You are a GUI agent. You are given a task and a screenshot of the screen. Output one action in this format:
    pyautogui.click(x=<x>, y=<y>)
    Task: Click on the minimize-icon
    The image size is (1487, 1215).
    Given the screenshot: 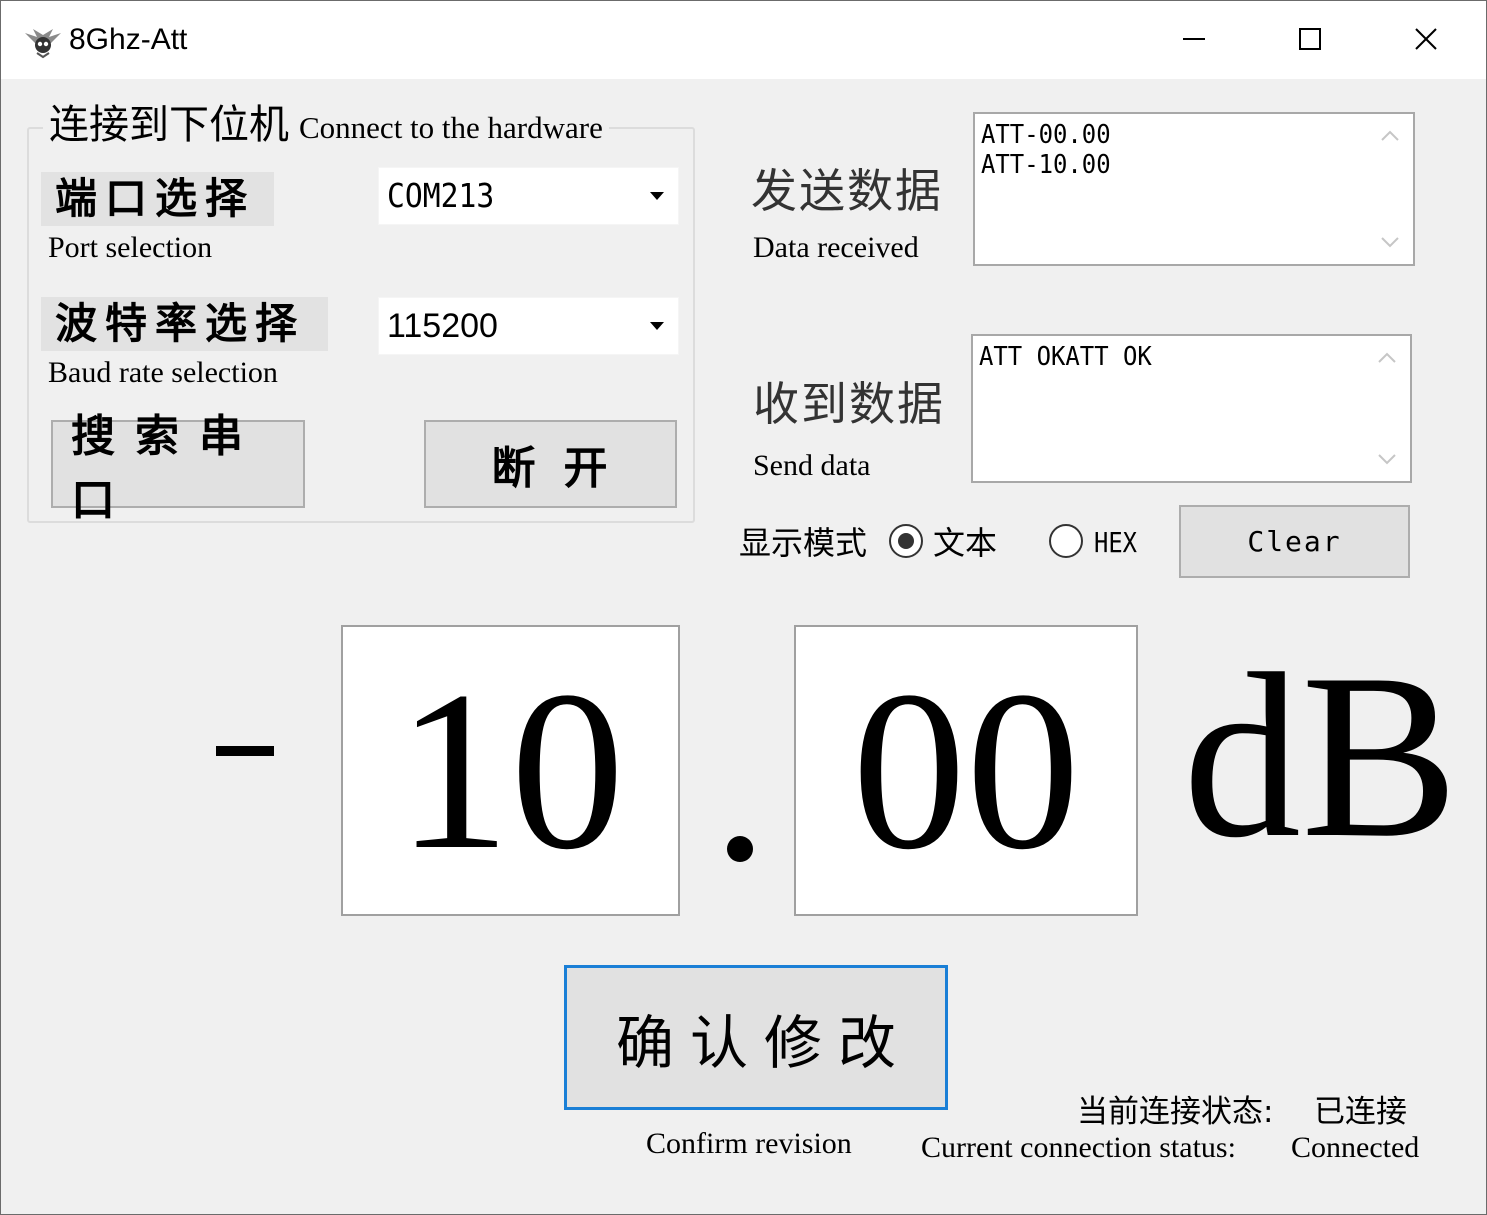 What is the action you would take?
    pyautogui.click(x=1194, y=39)
    